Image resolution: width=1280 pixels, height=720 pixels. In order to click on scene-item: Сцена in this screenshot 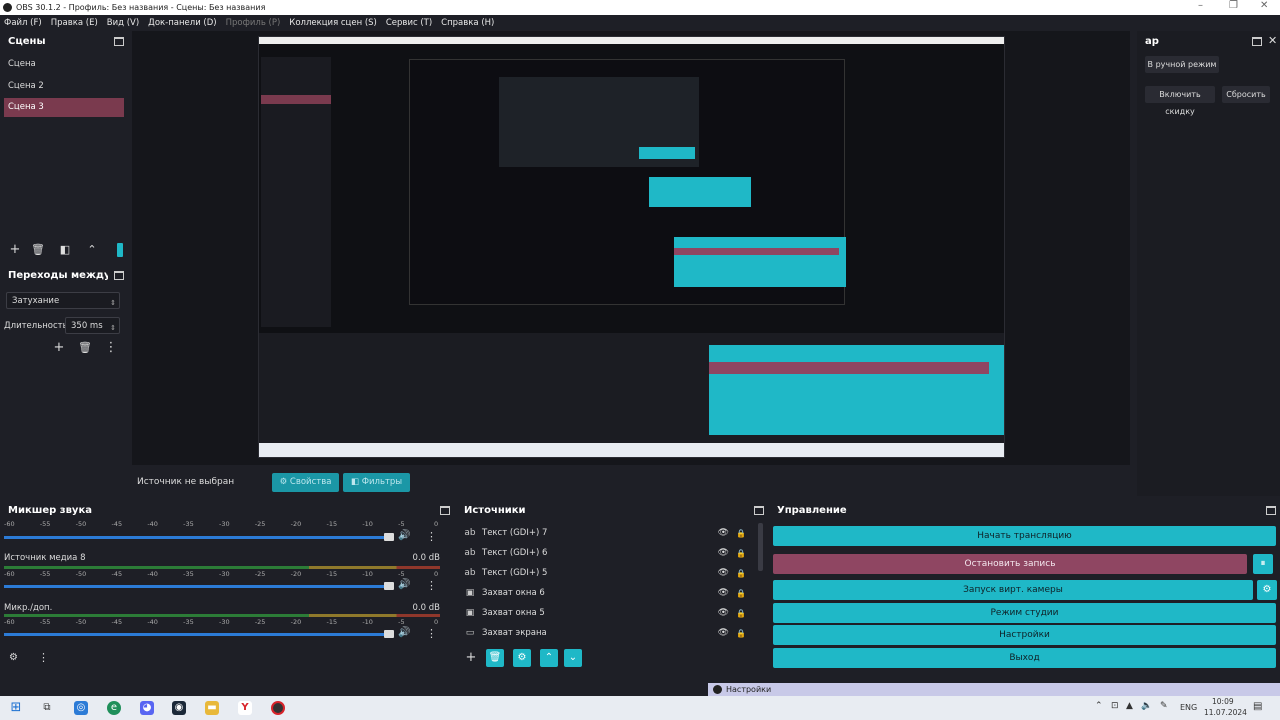, I will do `click(64, 64)`.